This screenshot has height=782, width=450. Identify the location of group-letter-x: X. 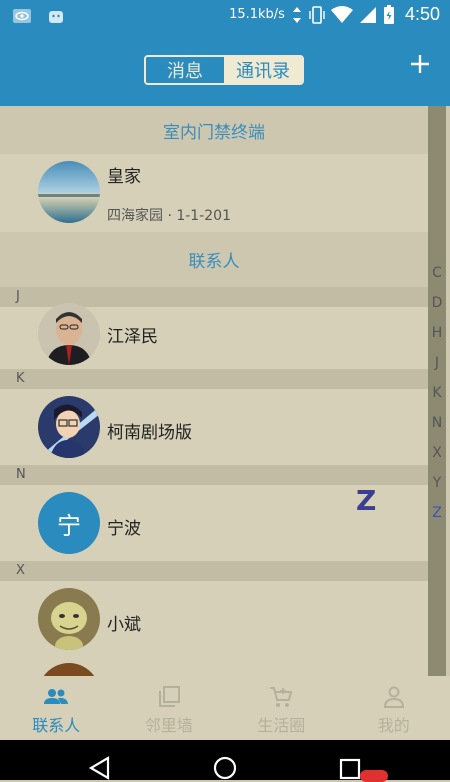
(214, 571).